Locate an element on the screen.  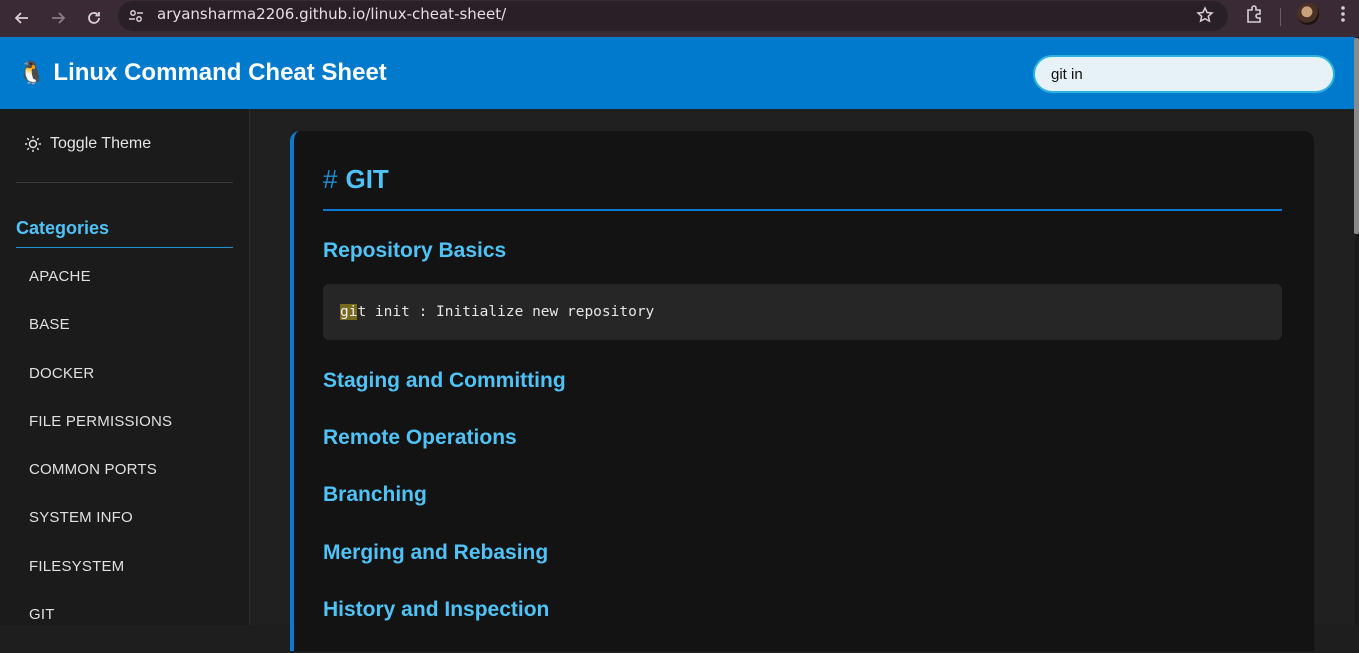
penguin-icon: 🐧 is located at coordinates (32, 72).